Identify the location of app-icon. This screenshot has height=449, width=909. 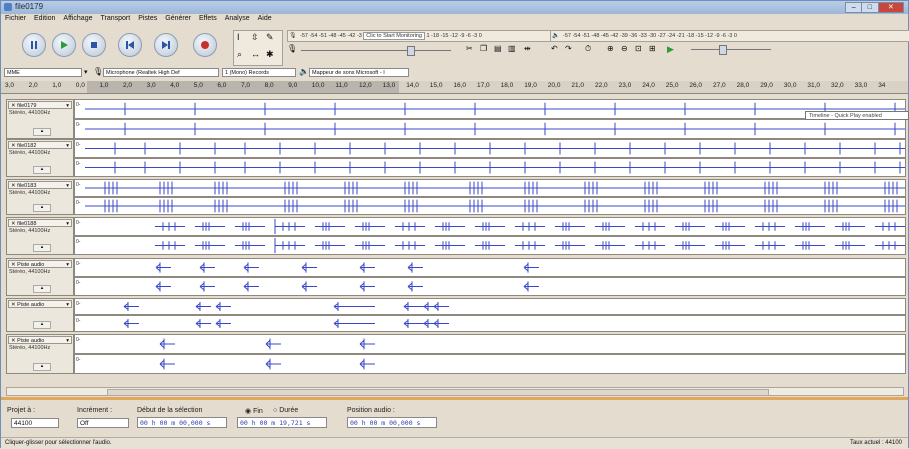
(8, 7).